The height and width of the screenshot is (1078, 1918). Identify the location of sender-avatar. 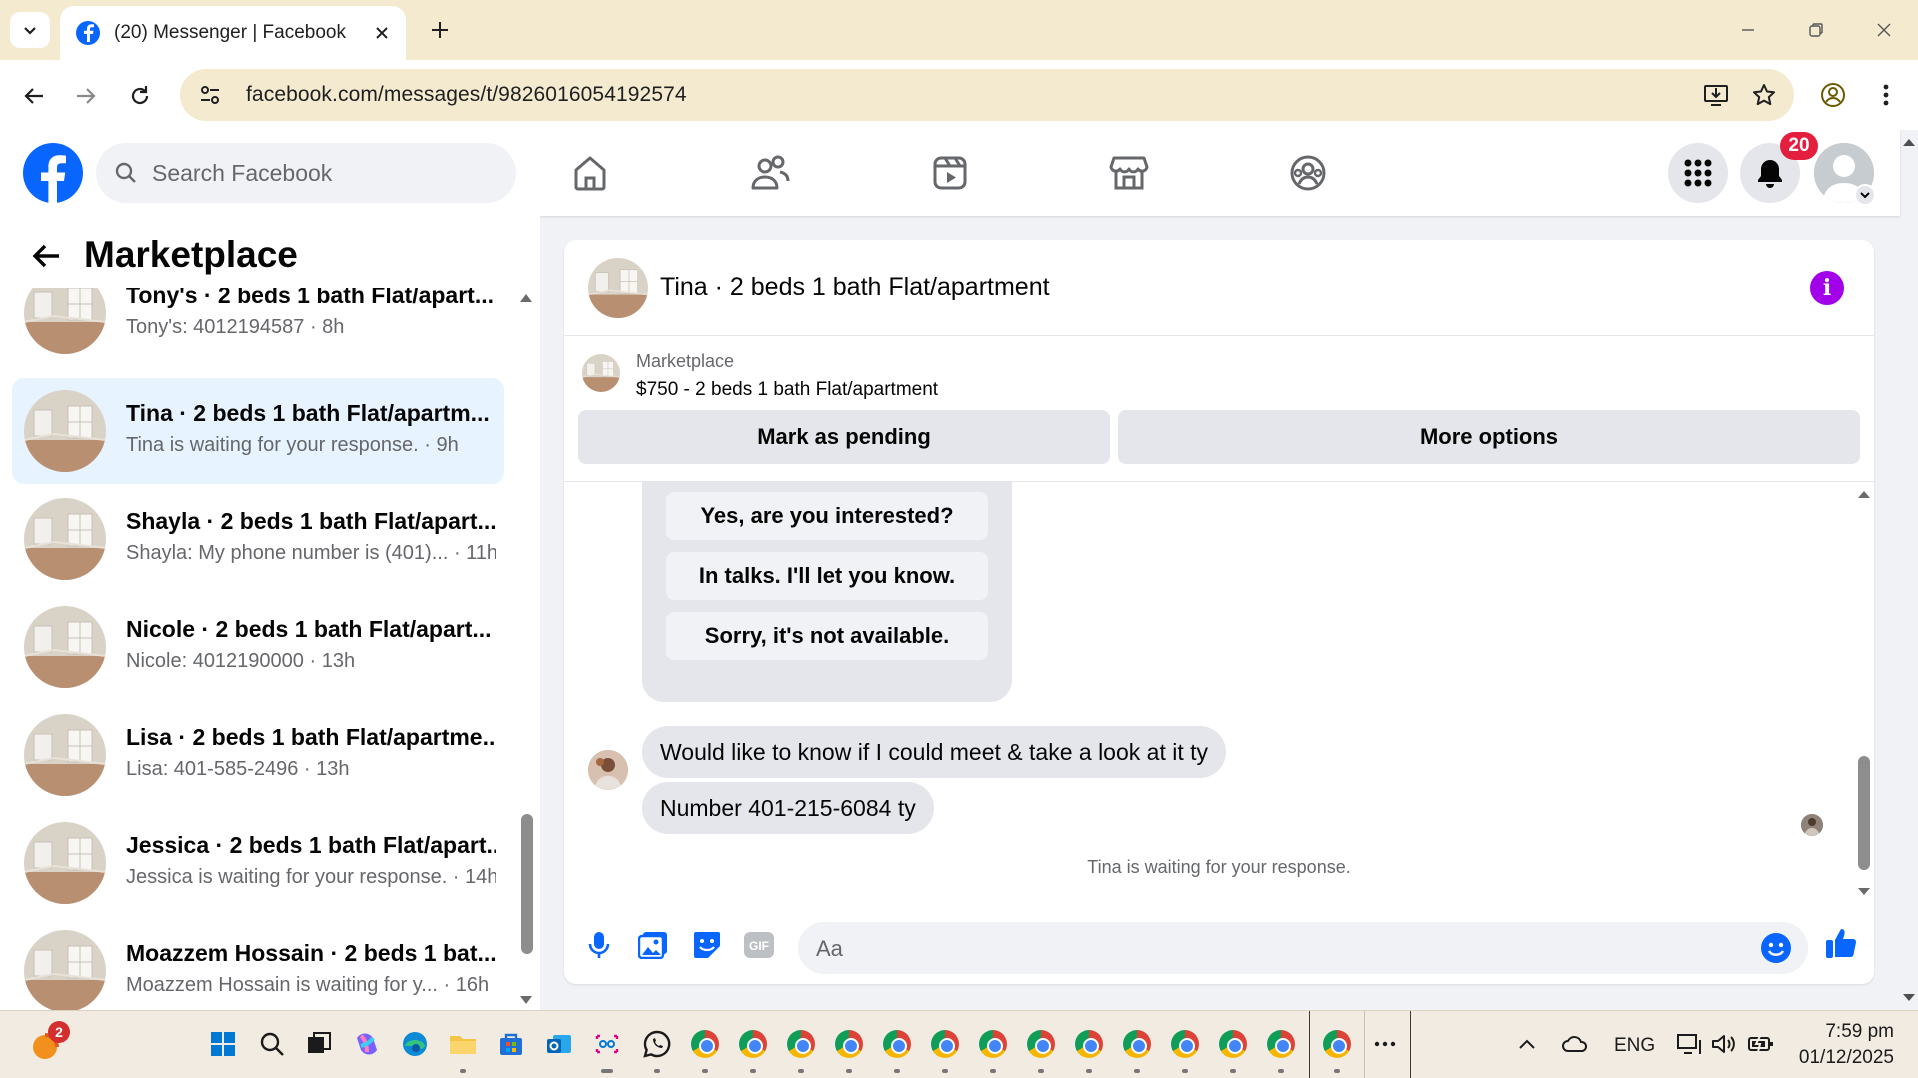
(608, 770).